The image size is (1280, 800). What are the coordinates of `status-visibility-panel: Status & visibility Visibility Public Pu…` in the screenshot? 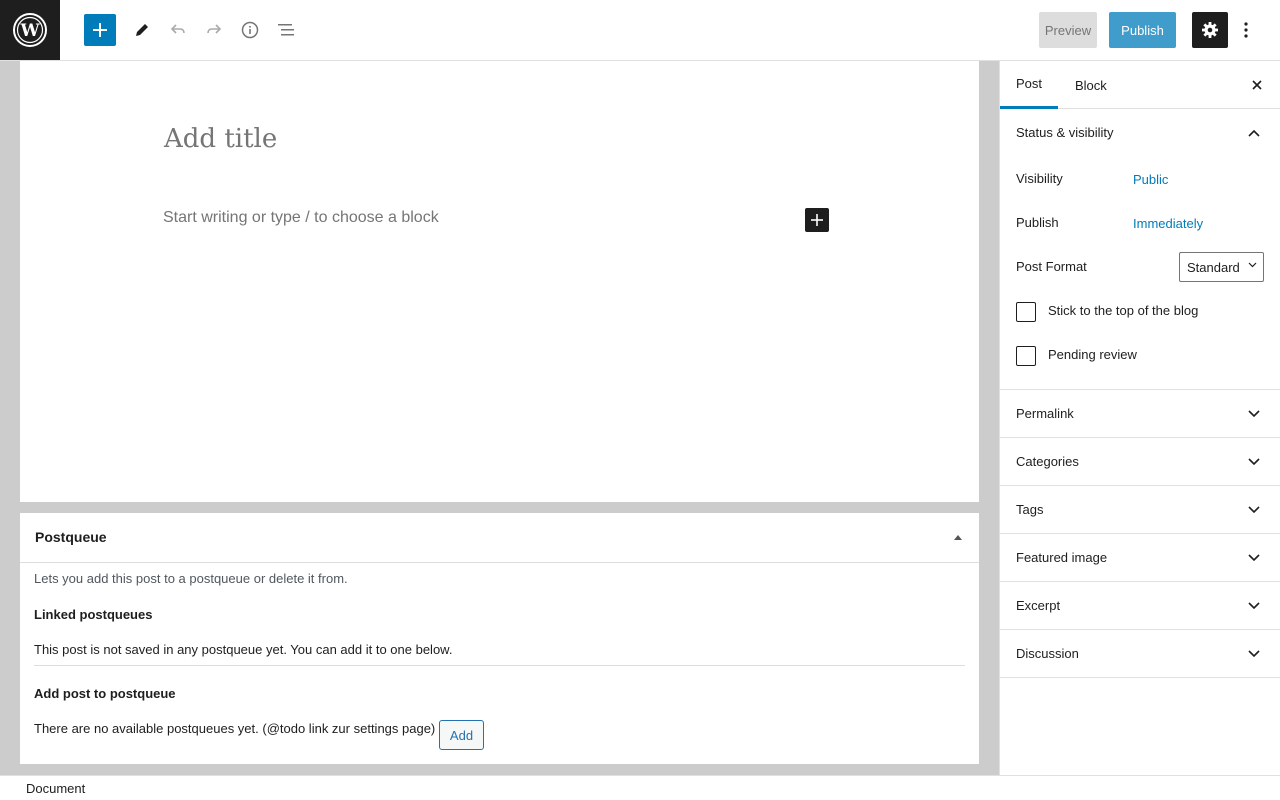 It's located at (1140, 249).